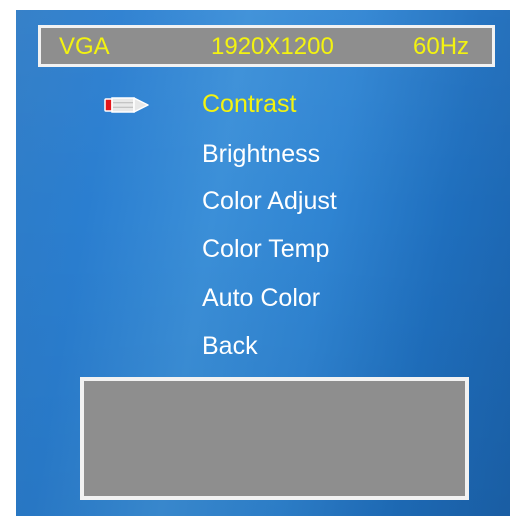 This screenshot has height=518, width=510. Describe the element at coordinates (230, 346) in the screenshot. I see `menu-item-back: Back` at that location.